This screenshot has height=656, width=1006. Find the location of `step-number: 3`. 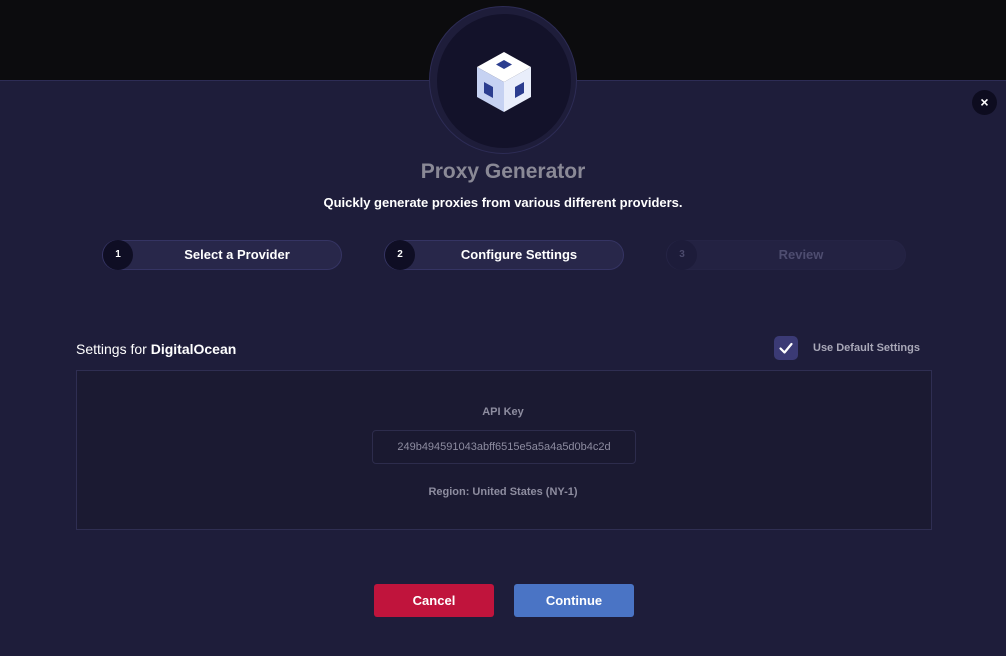

step-number: 3 is located at coordinates (682, 255).